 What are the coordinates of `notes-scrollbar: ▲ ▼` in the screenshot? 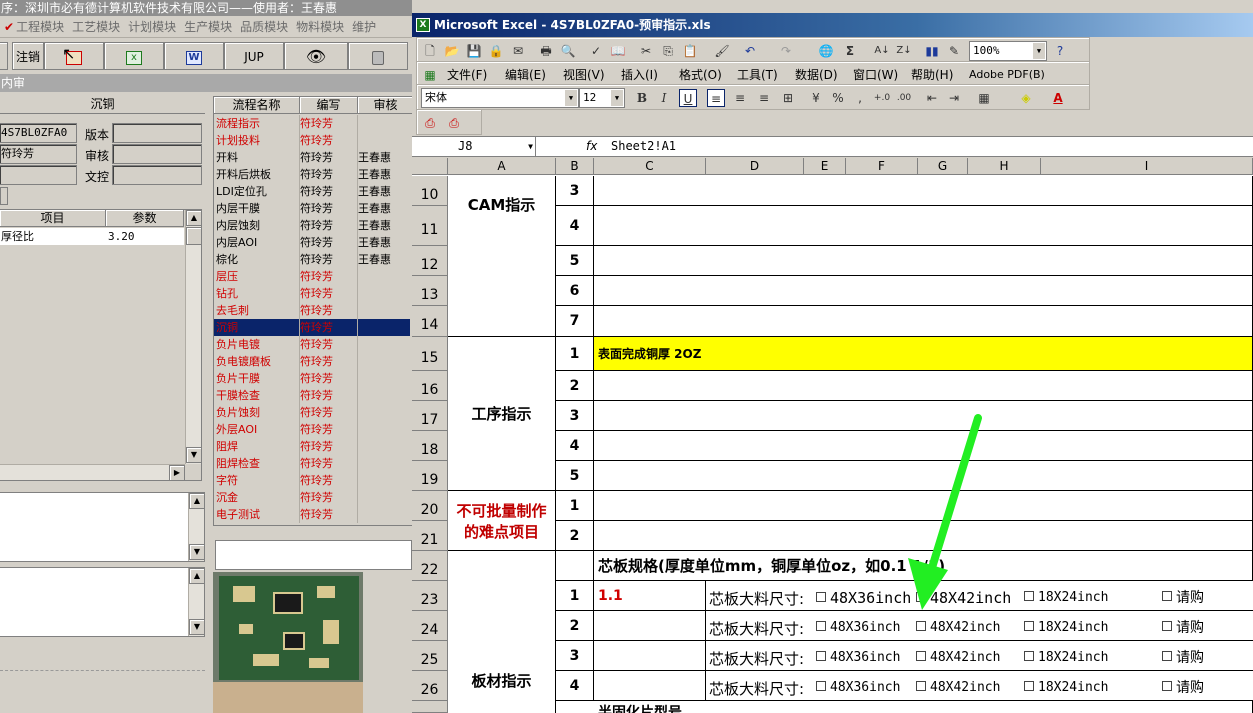 It's located at (196, 527).